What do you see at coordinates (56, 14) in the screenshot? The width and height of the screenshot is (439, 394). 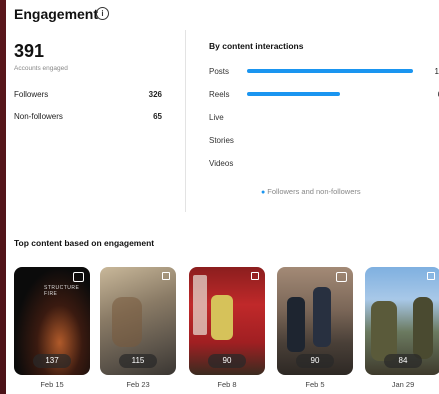 I see `page-title: Engagement` at bounding box center [56, 14].